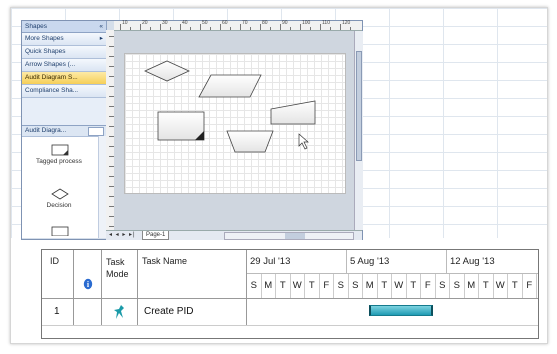 The height and width of the screenshot is (354, 557). Describe the element at coordinates (265, 23) in the screenshot. I see `ruler-label: 80` at that location.